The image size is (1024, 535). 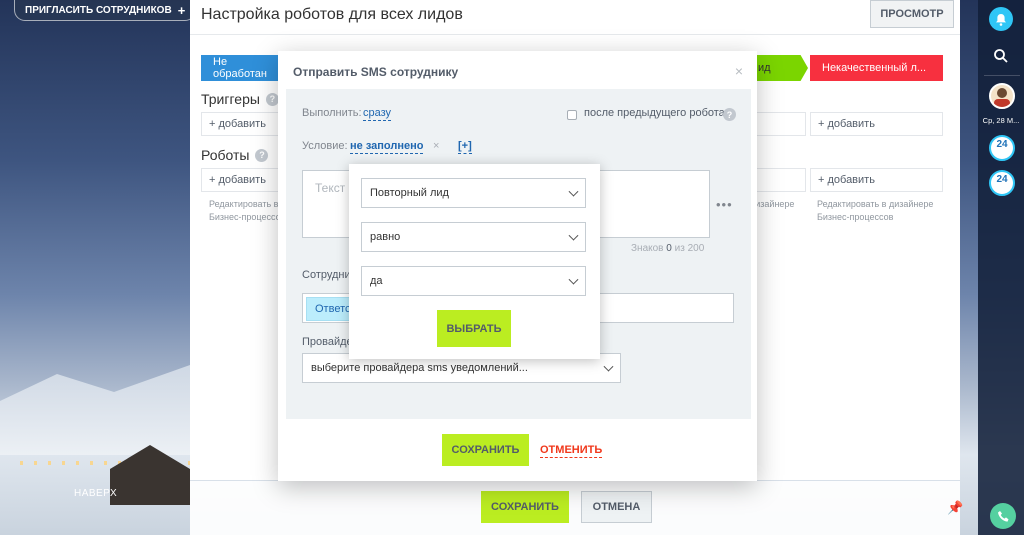 What do you see at coordinates (376, 72) in the screenshot?
I see `dialog-title: Отправить SMS сотруднику` at bounding box center [376, 72].